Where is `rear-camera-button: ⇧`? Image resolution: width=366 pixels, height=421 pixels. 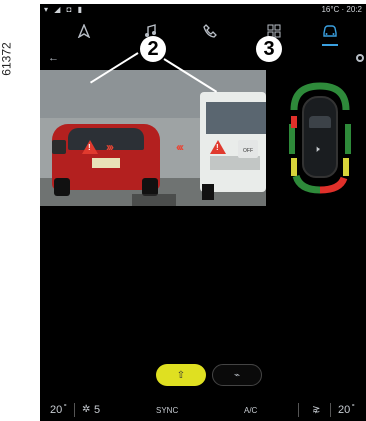
rear-camera-button: ⇧ is located at coordinates (181, 375).